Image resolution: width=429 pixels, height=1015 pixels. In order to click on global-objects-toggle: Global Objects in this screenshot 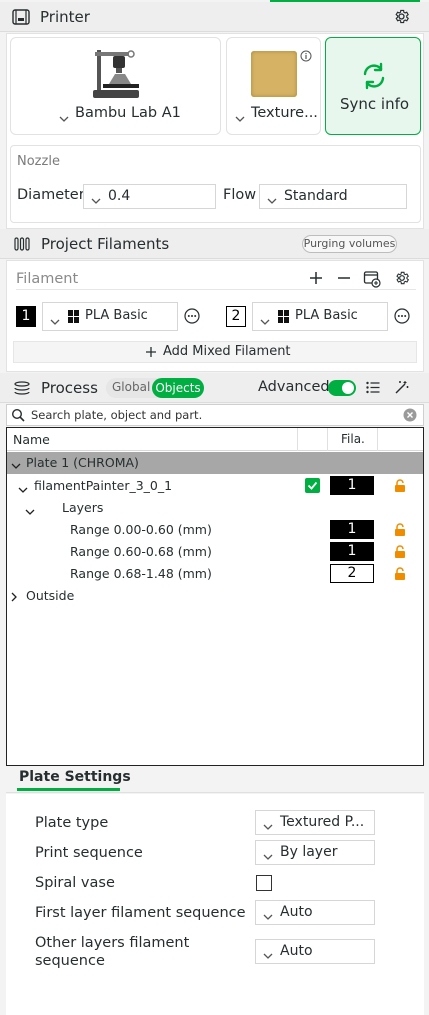, I will do `click(155, 388)`.